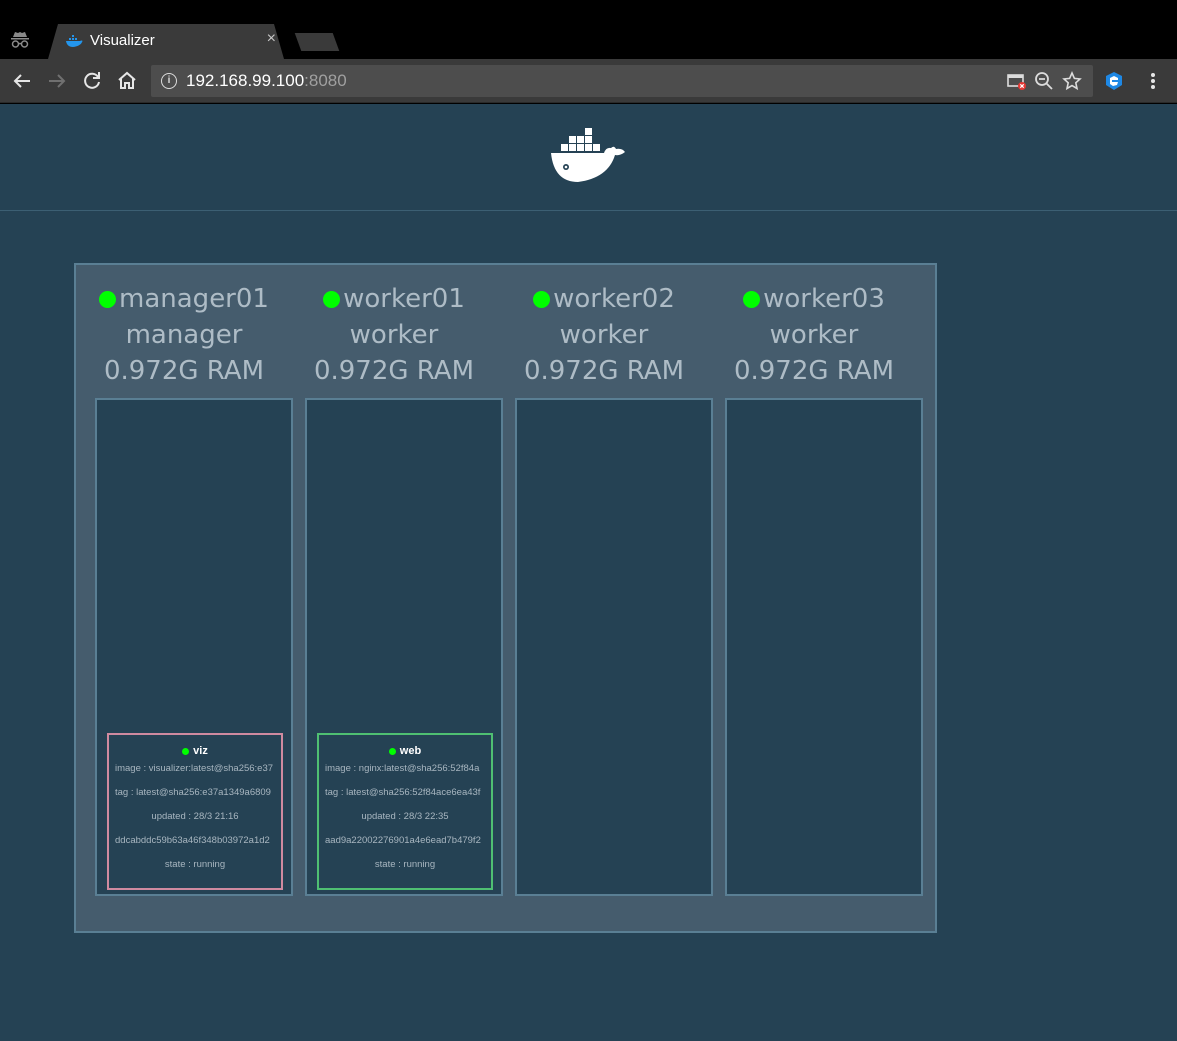 This screenshot has width=1177, height=1041. I want to click on page-header, so click(588, 157).